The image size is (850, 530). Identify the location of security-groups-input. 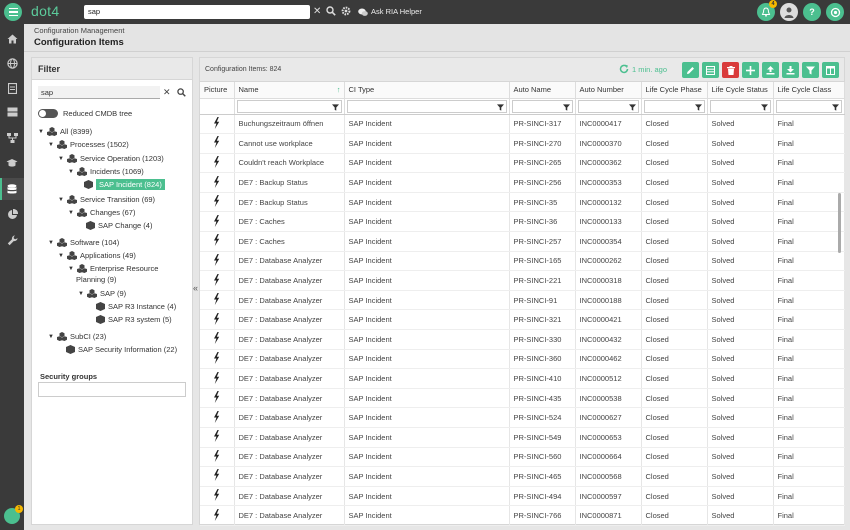
(112, 389).